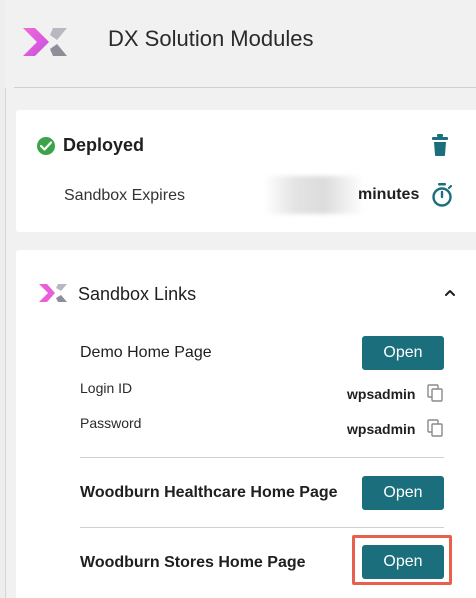 This screenshot has width=476, height=598. I want to click on check-circle-icon, so click(46, 146).